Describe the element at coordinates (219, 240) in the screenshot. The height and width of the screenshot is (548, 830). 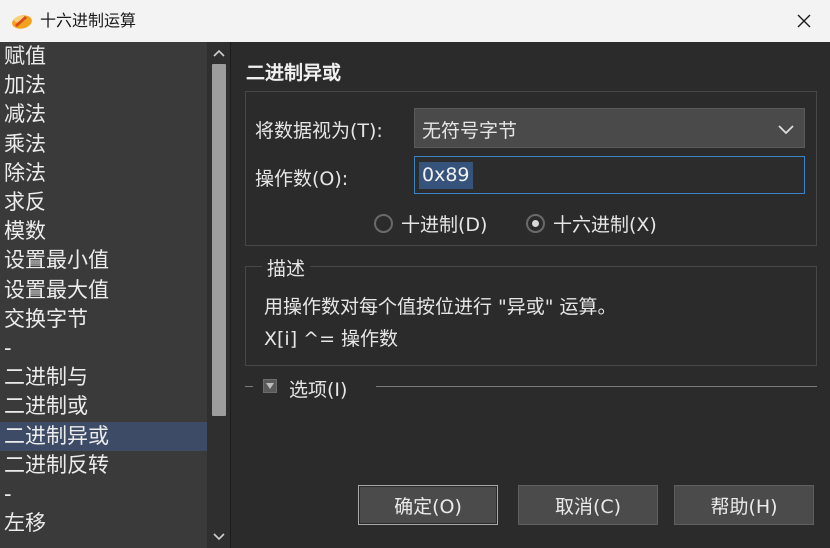
I see `scroll-thumb` at that location.